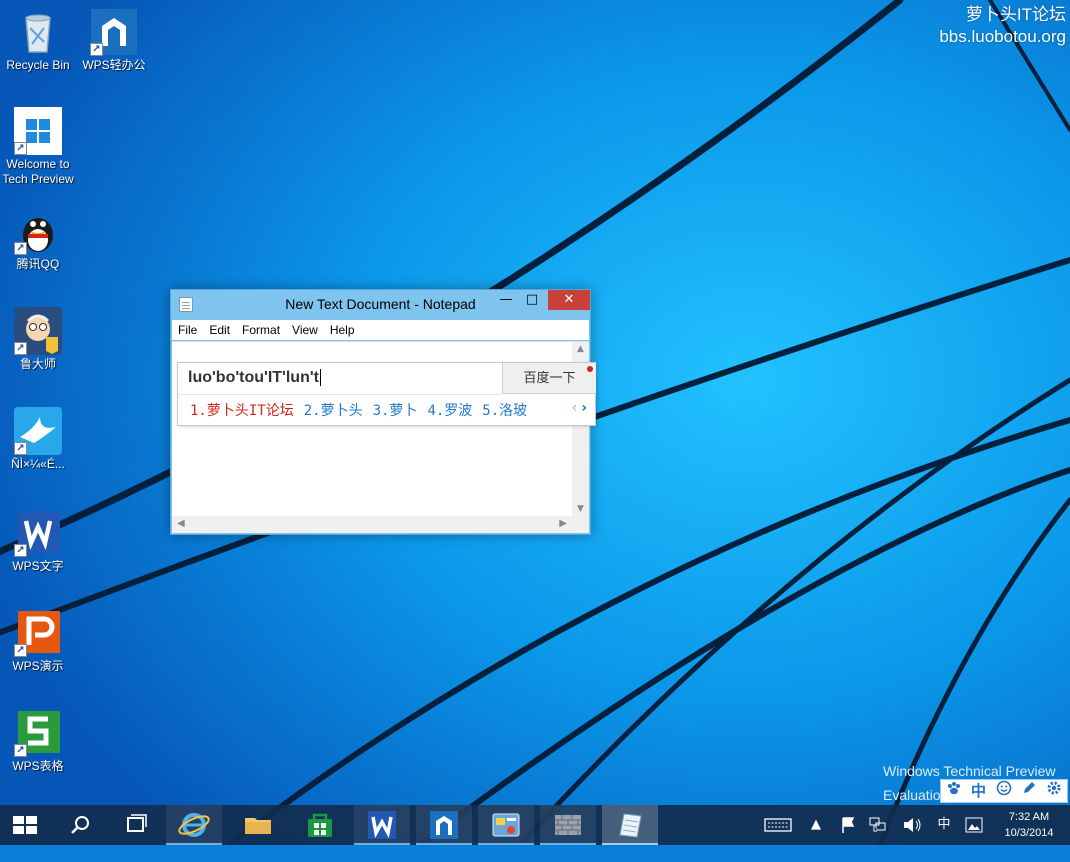 This screenshot has width=1070, height=862. What do you see at coordinates (305, 328) in the screenshot?
I see `menu-view: View` at bounding box center [305, 328].